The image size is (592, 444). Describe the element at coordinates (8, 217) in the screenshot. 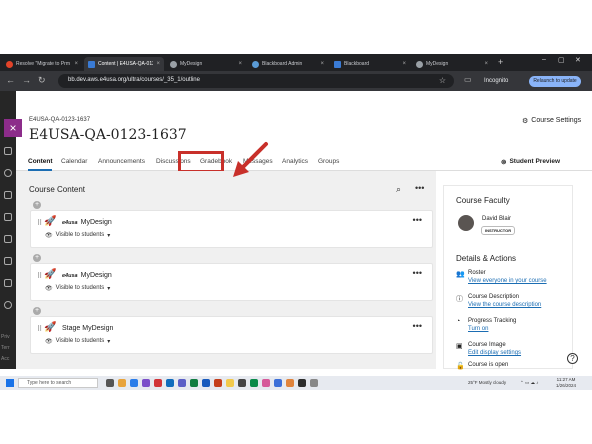

I see `courses-icon` at that location.